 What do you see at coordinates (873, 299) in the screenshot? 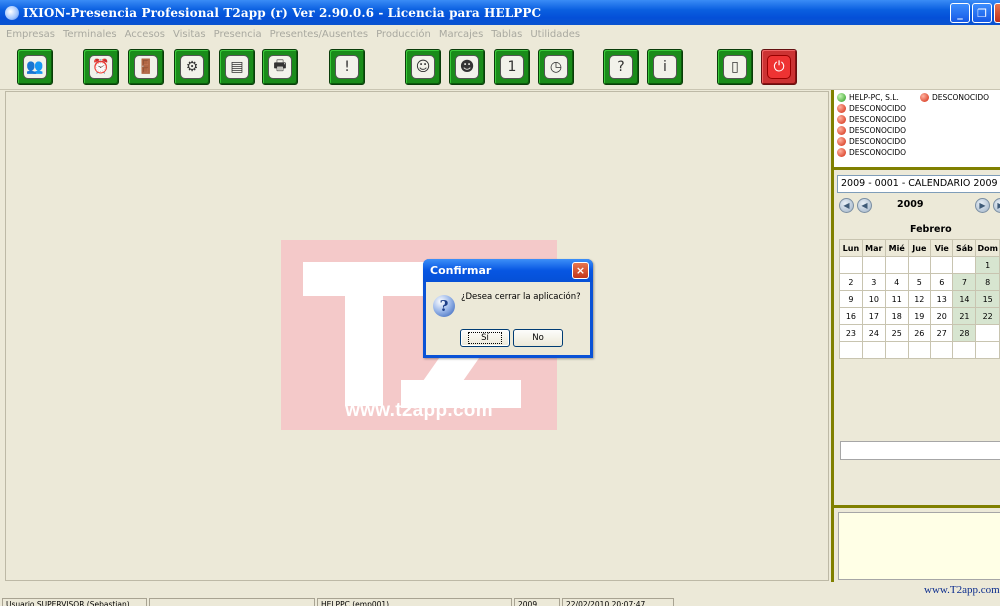
I see `calendar-day: 10` at bounding box center [873, 299].